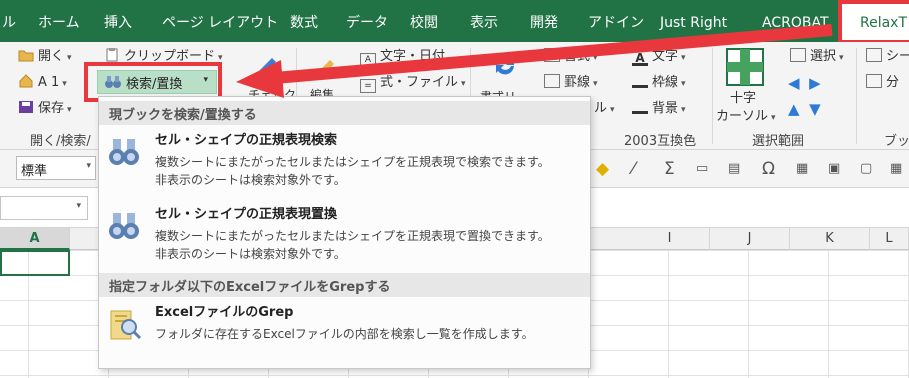  Describe the element at coordinates (745, 67) in the screenshot. I see `cross-cursor-icon` at that location.